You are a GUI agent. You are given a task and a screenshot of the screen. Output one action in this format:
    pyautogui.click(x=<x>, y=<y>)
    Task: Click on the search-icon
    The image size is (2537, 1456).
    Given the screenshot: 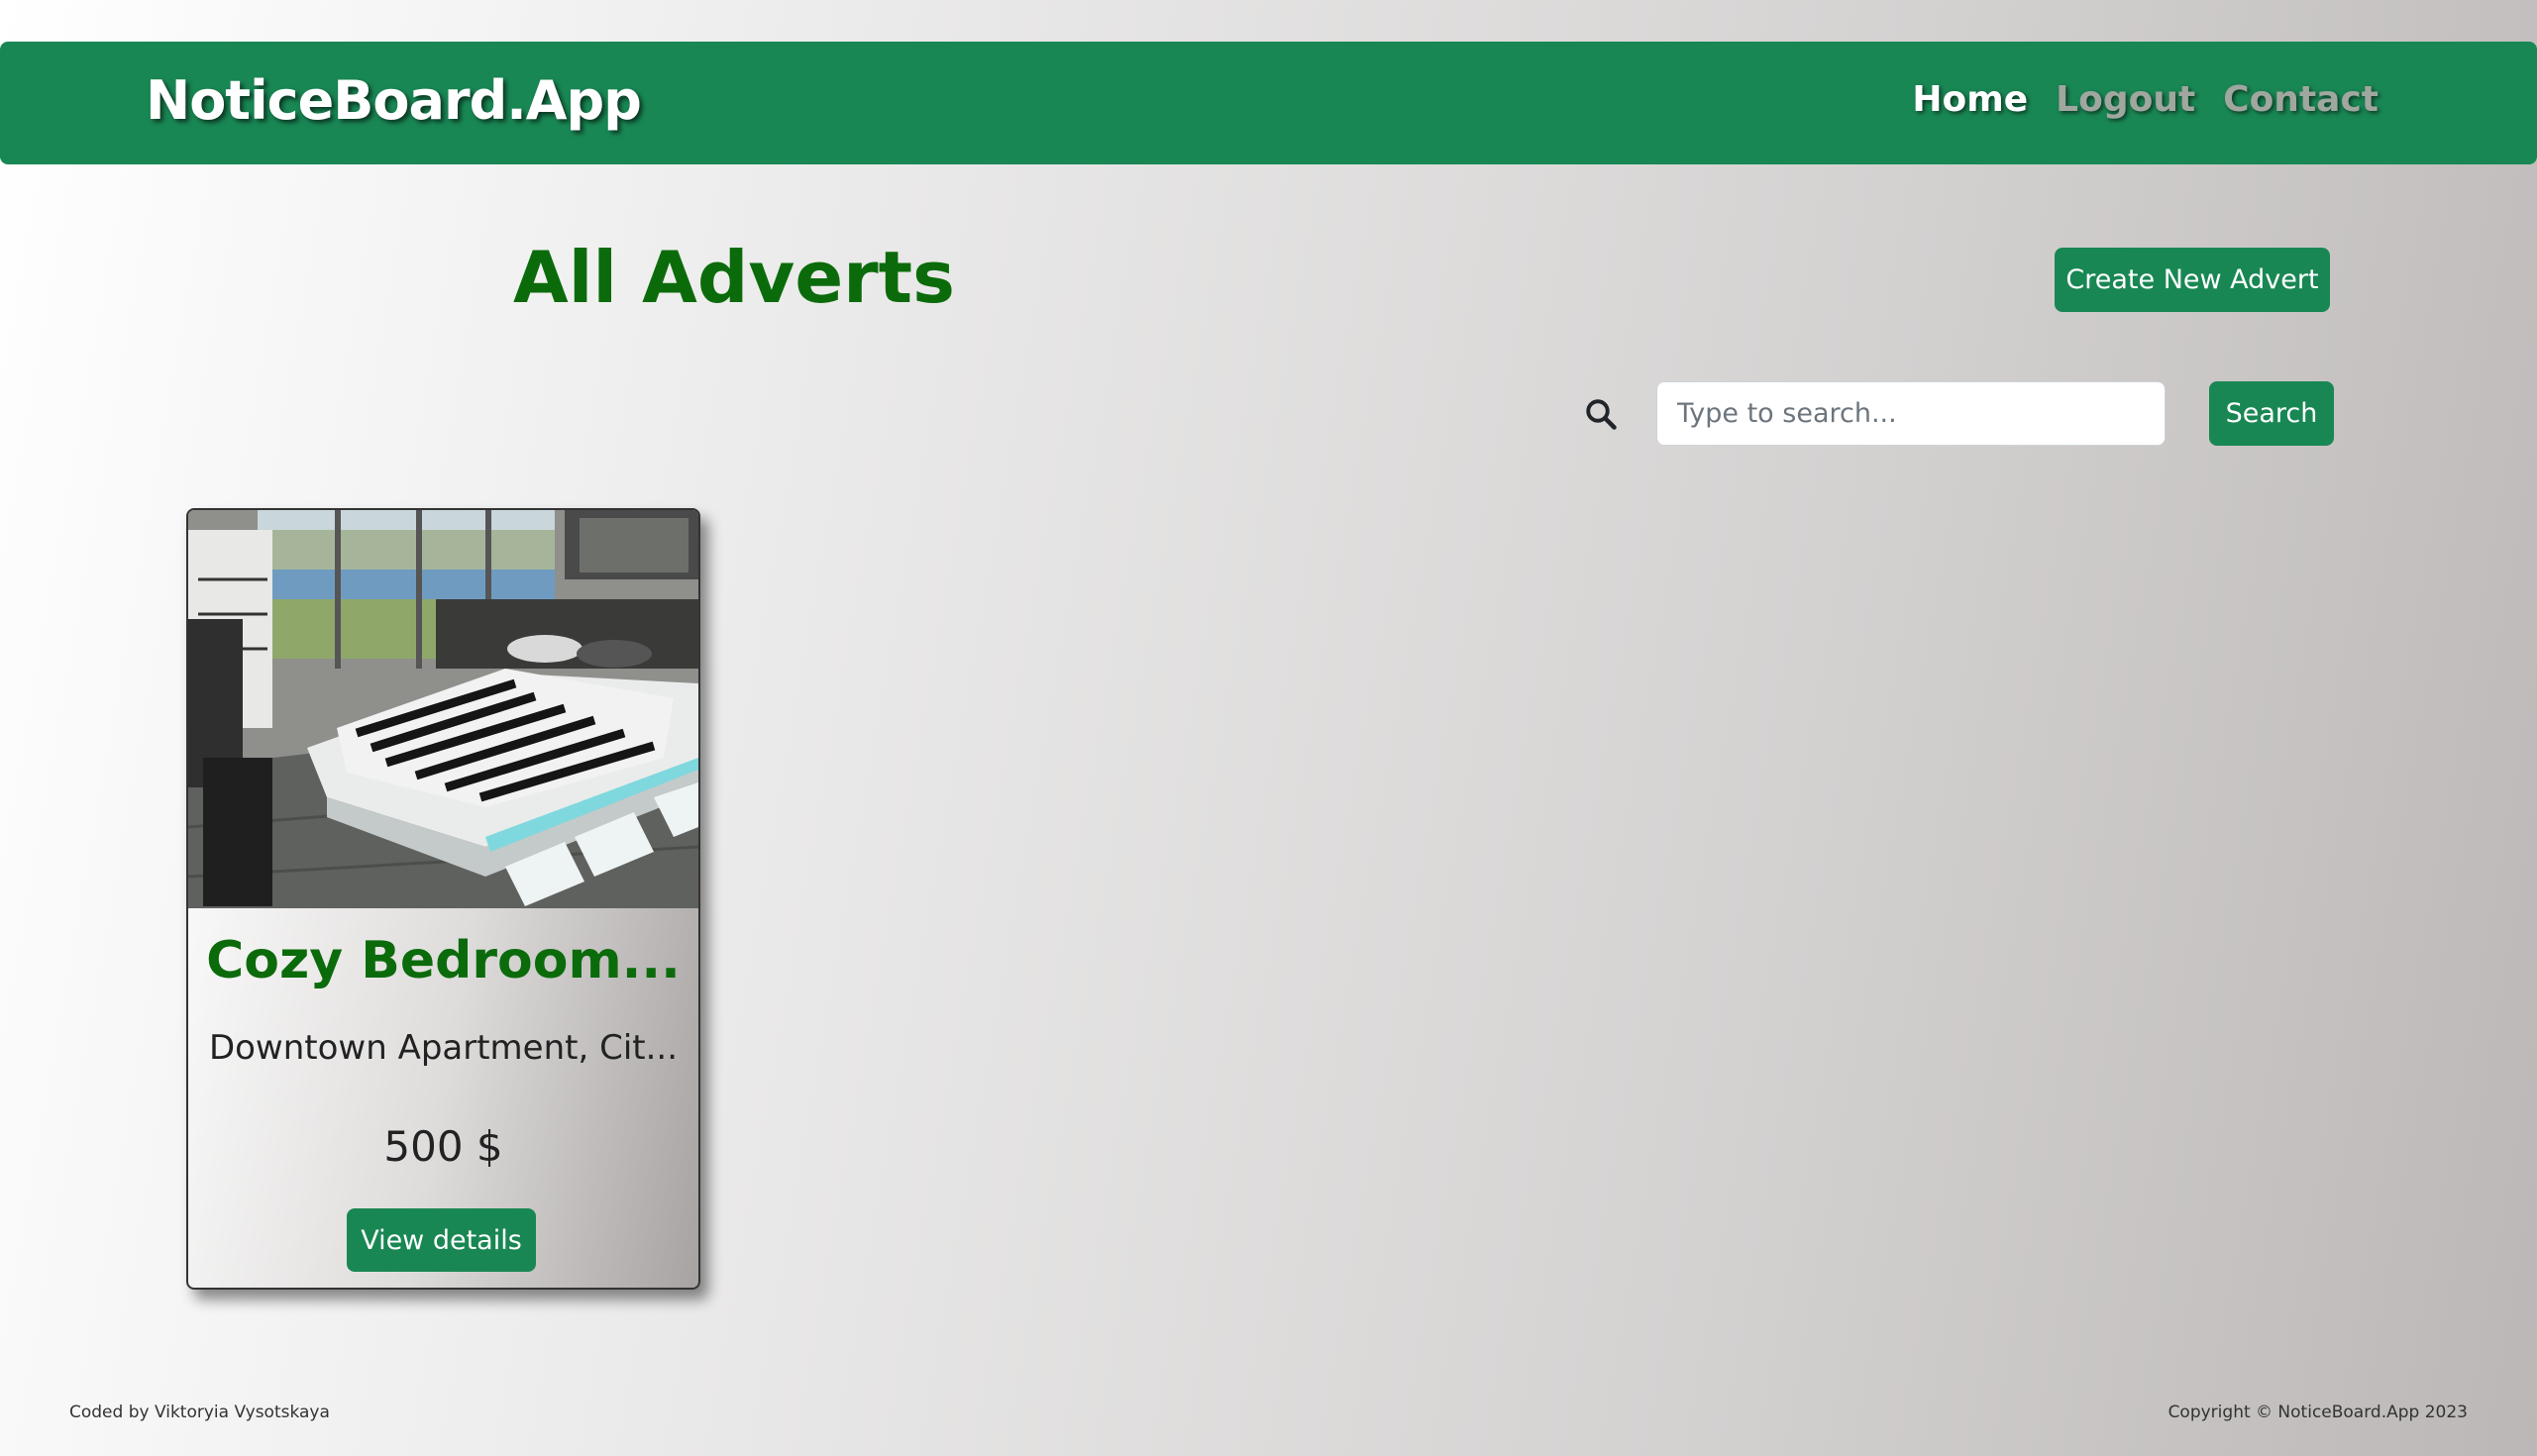 What is the action you would take?
    pyautogui.click(x=1601, y=414)
    